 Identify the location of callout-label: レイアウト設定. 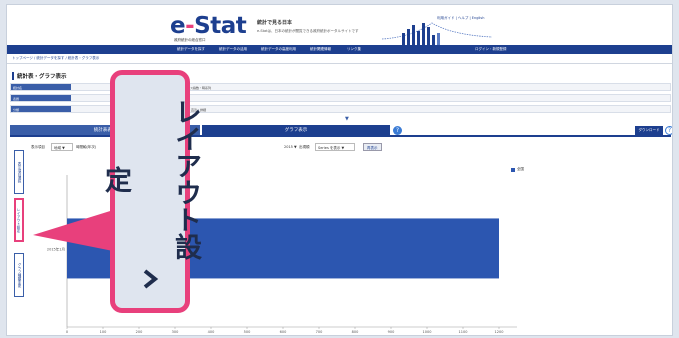
(150, 179).